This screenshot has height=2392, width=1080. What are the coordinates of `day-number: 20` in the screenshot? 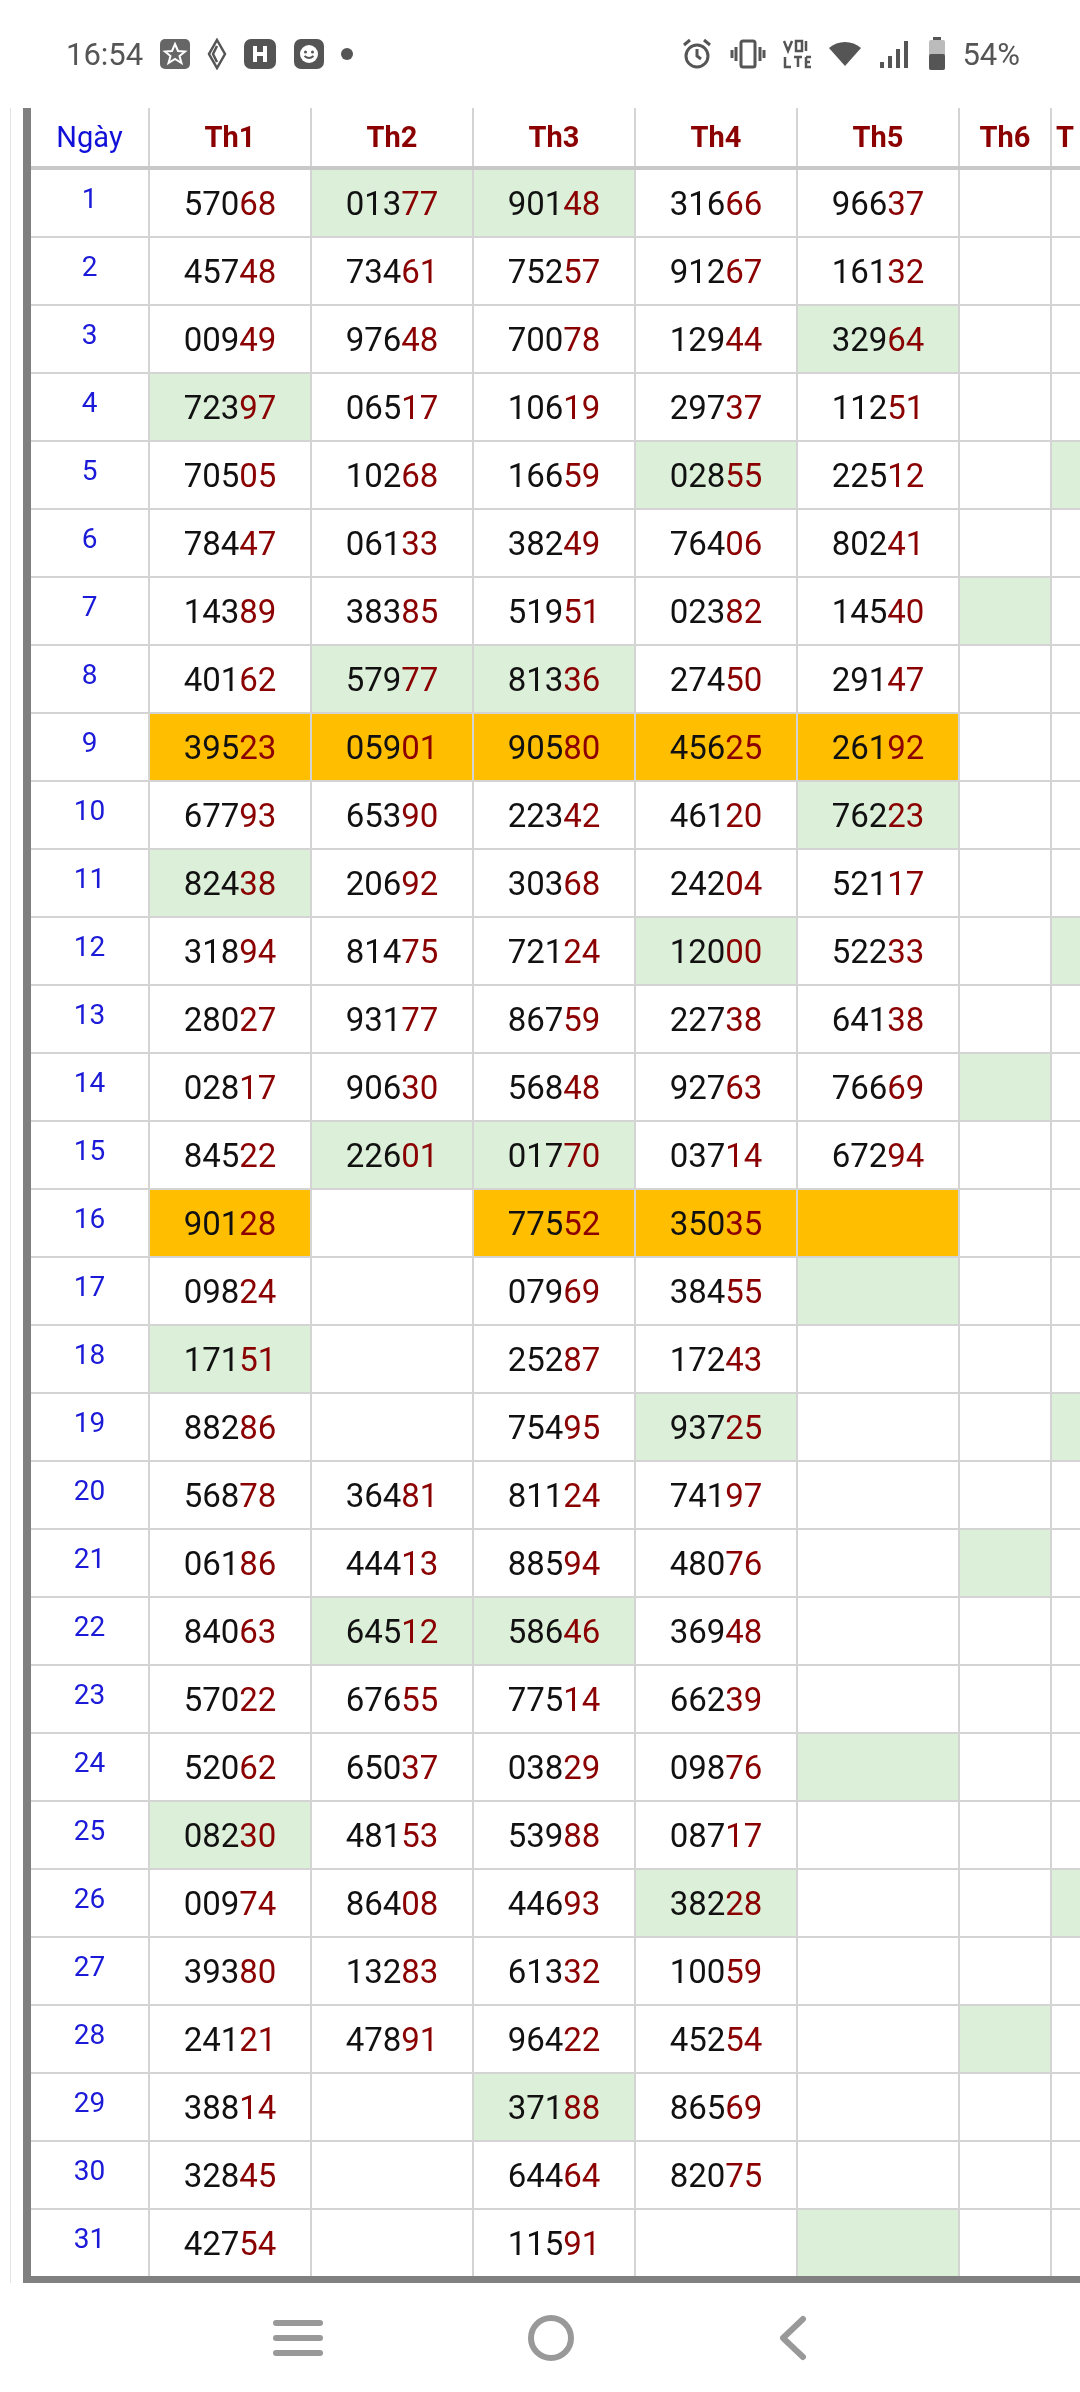 It's located at (89, 1490).